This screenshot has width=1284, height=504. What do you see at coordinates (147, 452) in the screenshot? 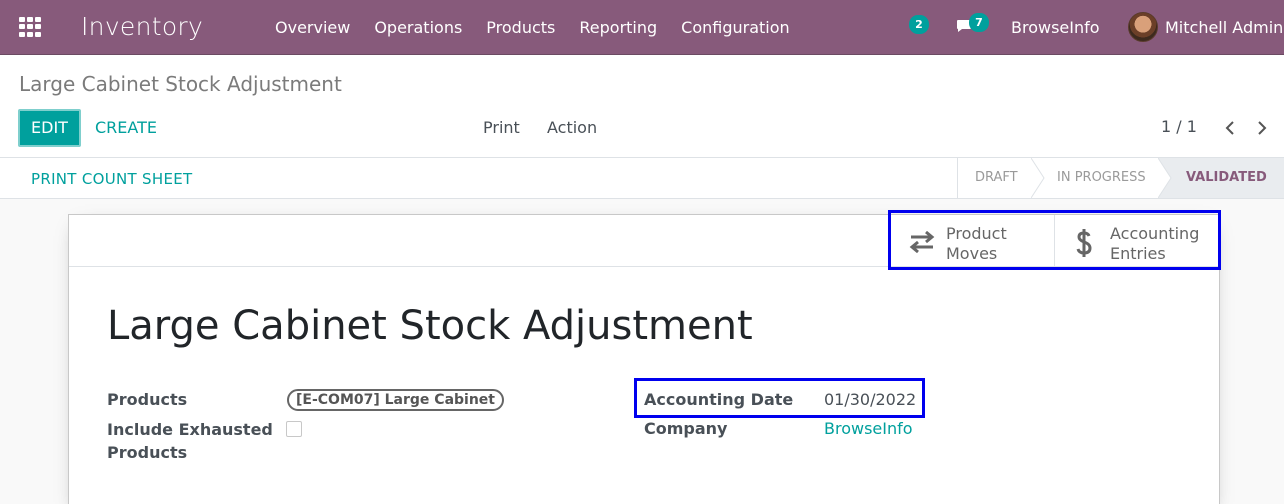
I see `include-exhausted-label-line2: Products` at bounding box center [147, 452].